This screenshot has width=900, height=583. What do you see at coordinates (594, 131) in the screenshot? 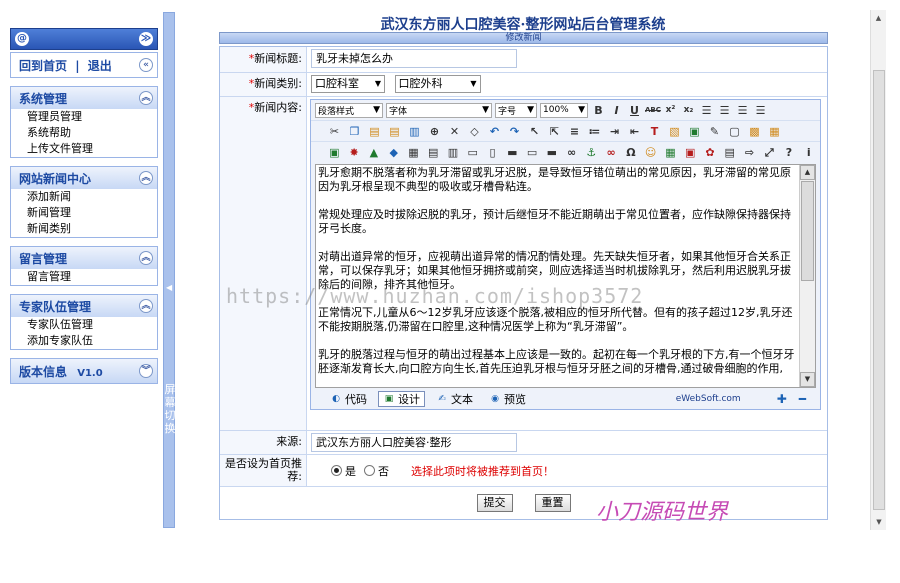
I see `unordered-list-icon: ≔` at bounding box center [594, 131].